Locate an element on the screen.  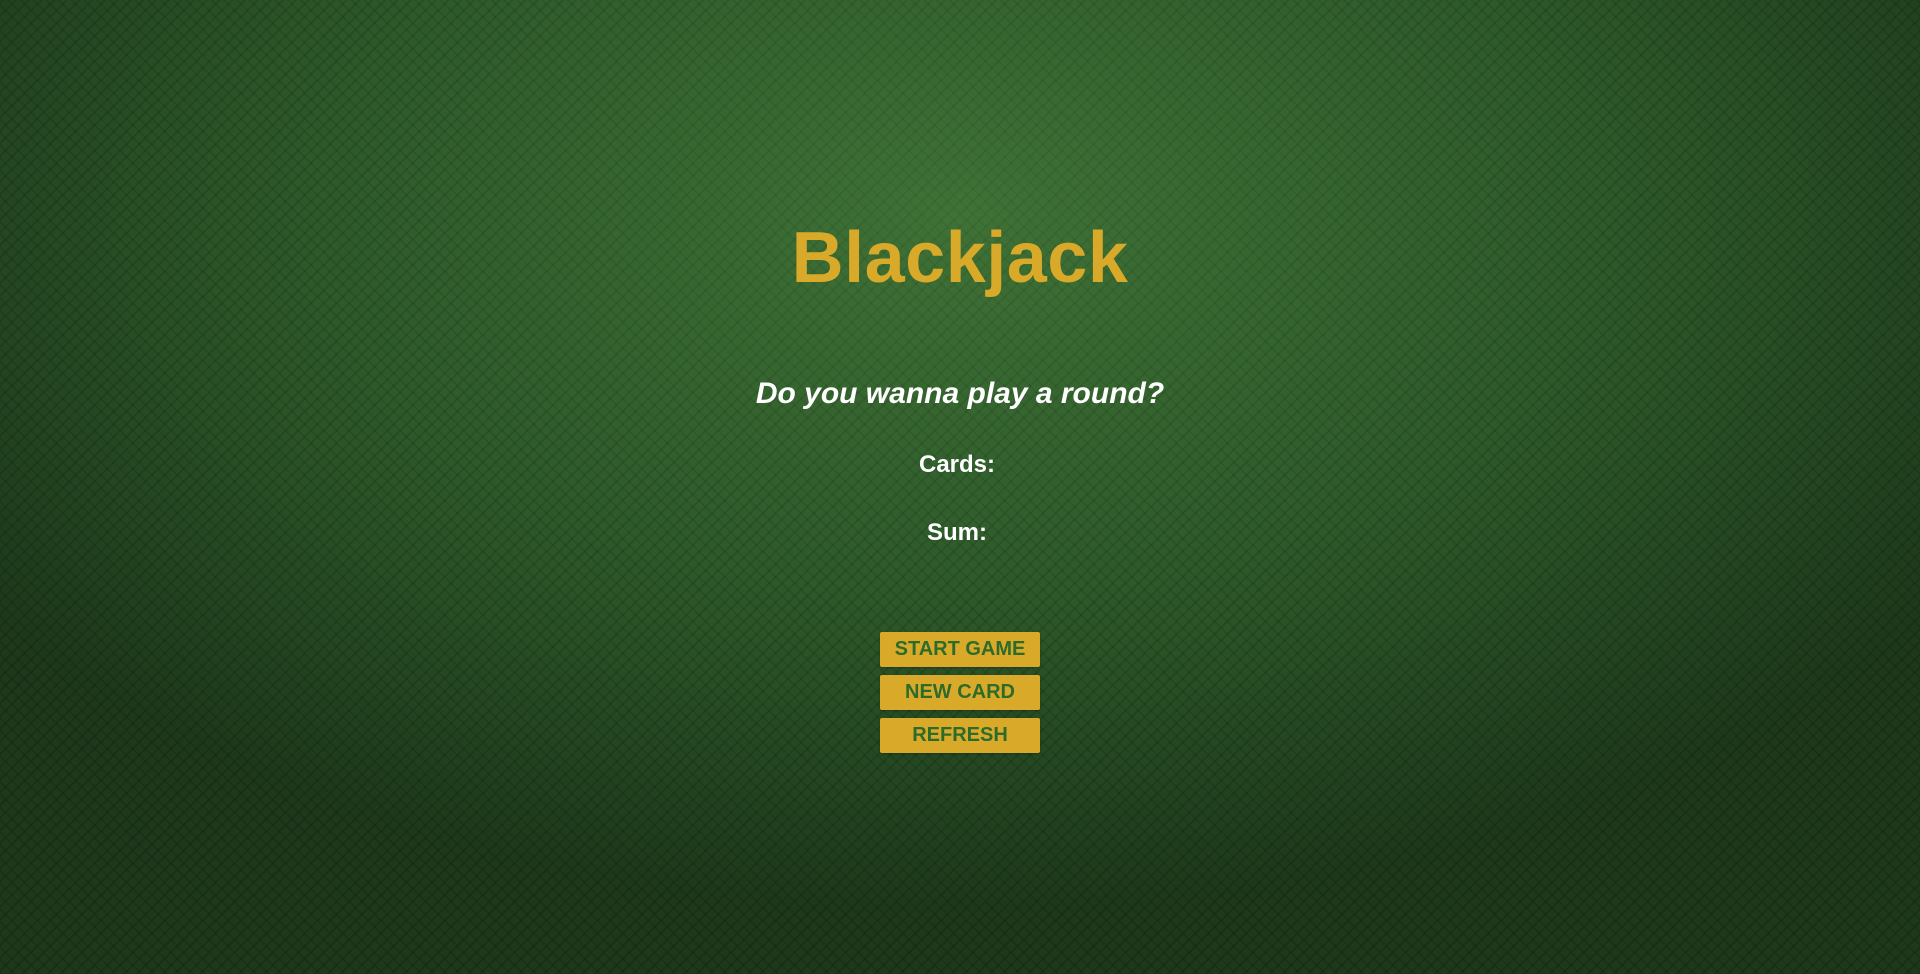
cards-display: Cards: is located at coordinates (960, 465).